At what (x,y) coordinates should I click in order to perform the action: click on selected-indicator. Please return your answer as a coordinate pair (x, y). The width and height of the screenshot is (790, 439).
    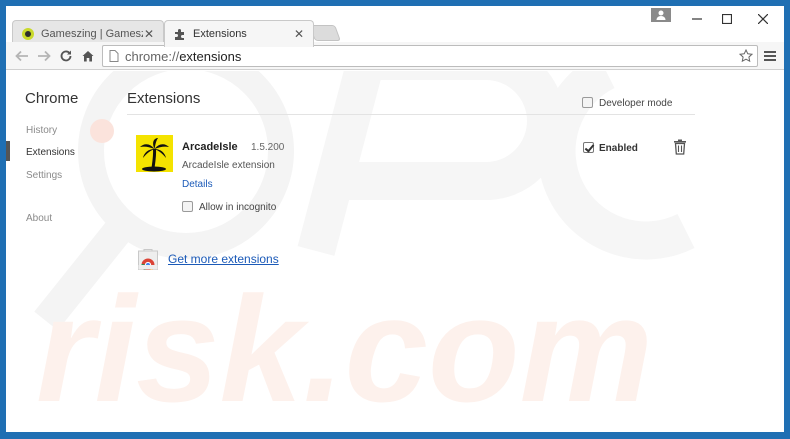
    Looking at the image, I should click on (8, 151).